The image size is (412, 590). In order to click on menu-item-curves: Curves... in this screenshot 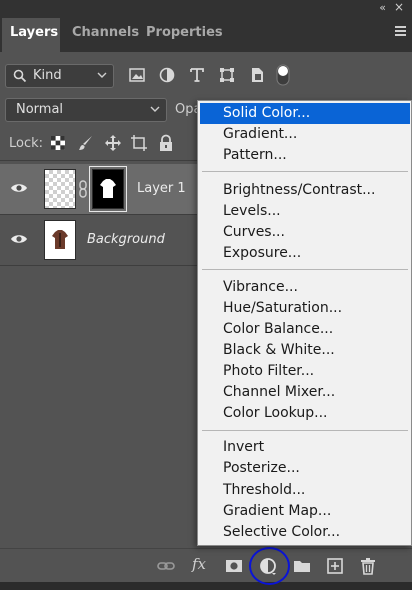, I will do `click(305, 232)`.